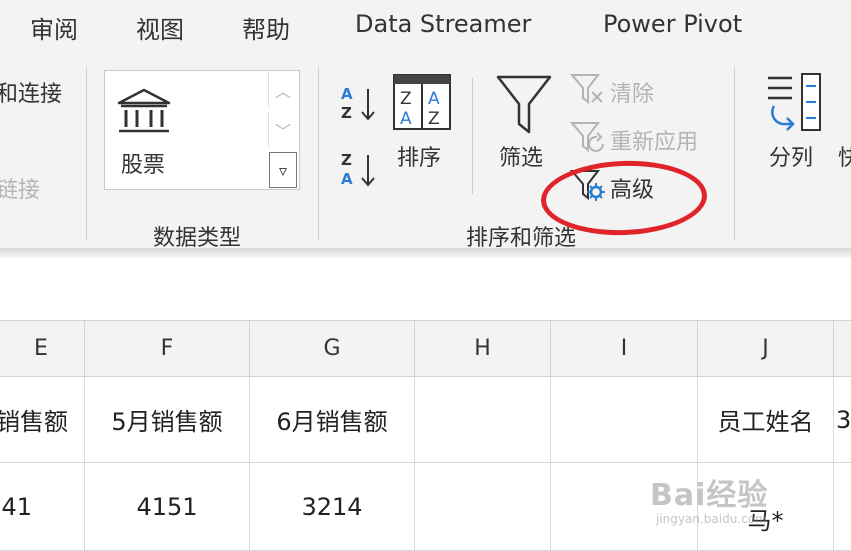 The height and width of the screenshot is (551, 851). Describe the element at coordinates (42, 349) in the screenshot. I see `column-header-e: E` at that location.